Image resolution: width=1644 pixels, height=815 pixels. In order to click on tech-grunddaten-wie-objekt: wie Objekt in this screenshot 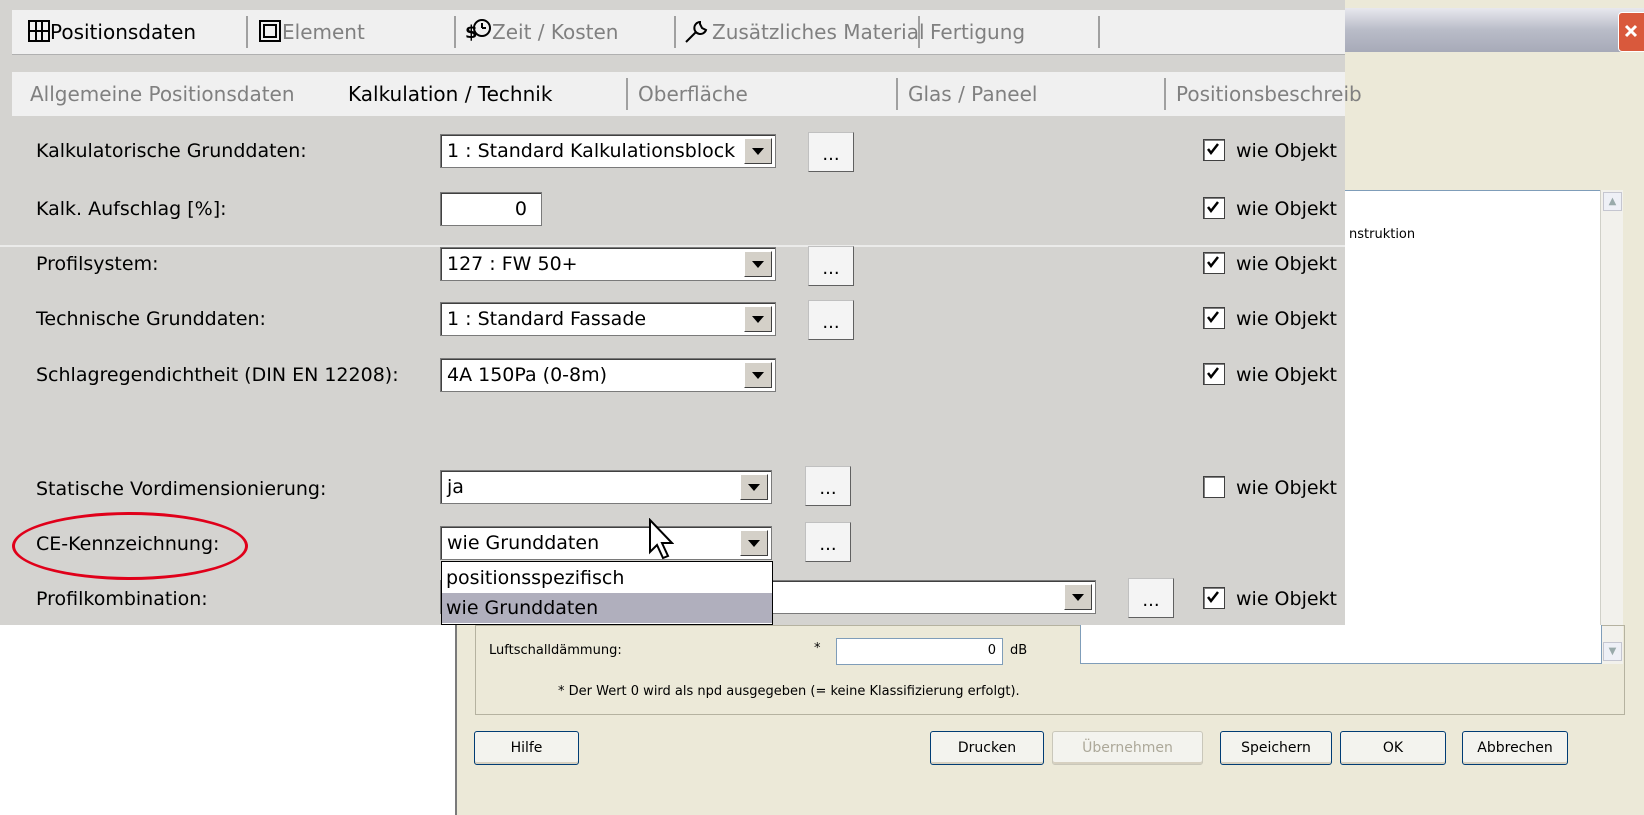, I will do `click(1286, 319)`.